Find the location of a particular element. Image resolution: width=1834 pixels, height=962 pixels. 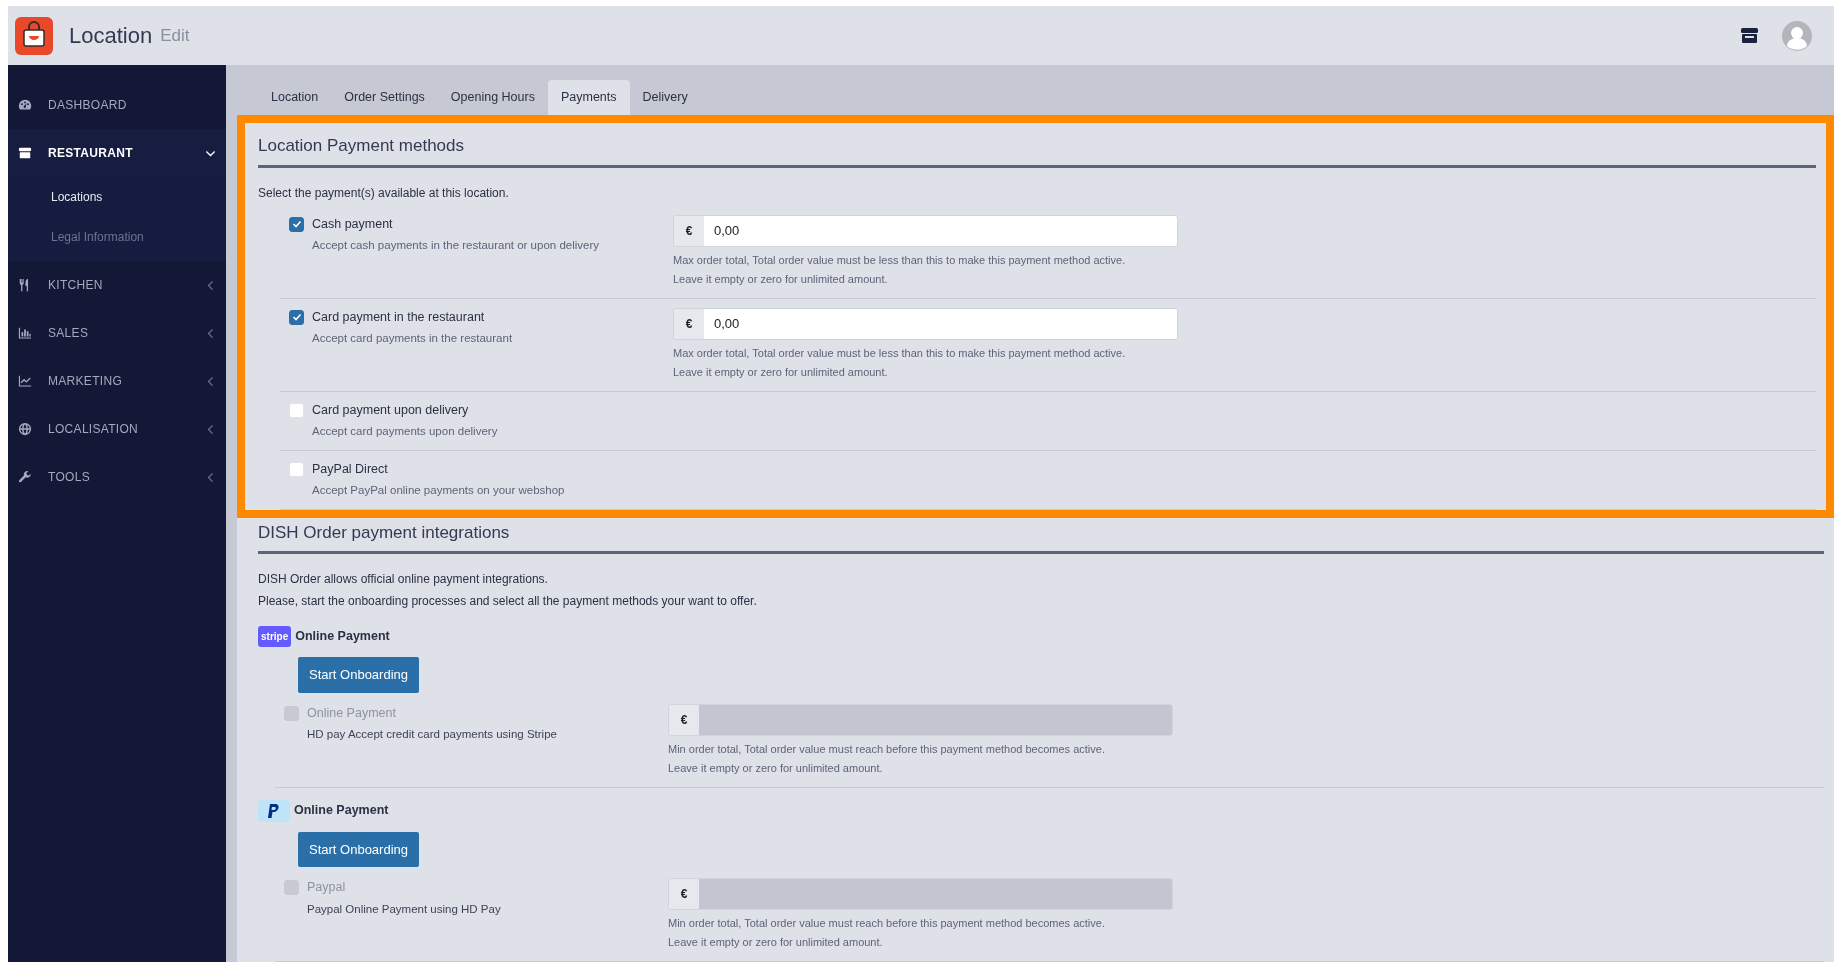

checkbox-label: Paypal is located at coordinates (327, 887).